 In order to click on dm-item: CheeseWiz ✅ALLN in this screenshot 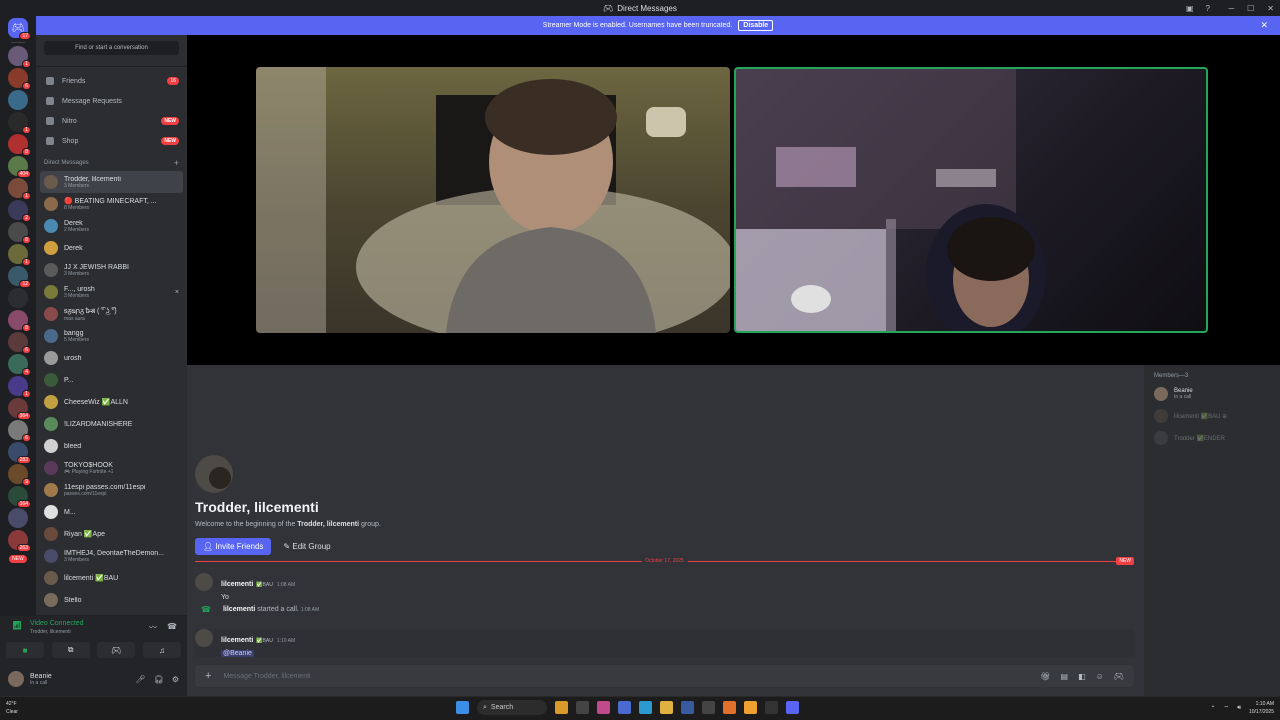, I will do `click(111, 402)`.